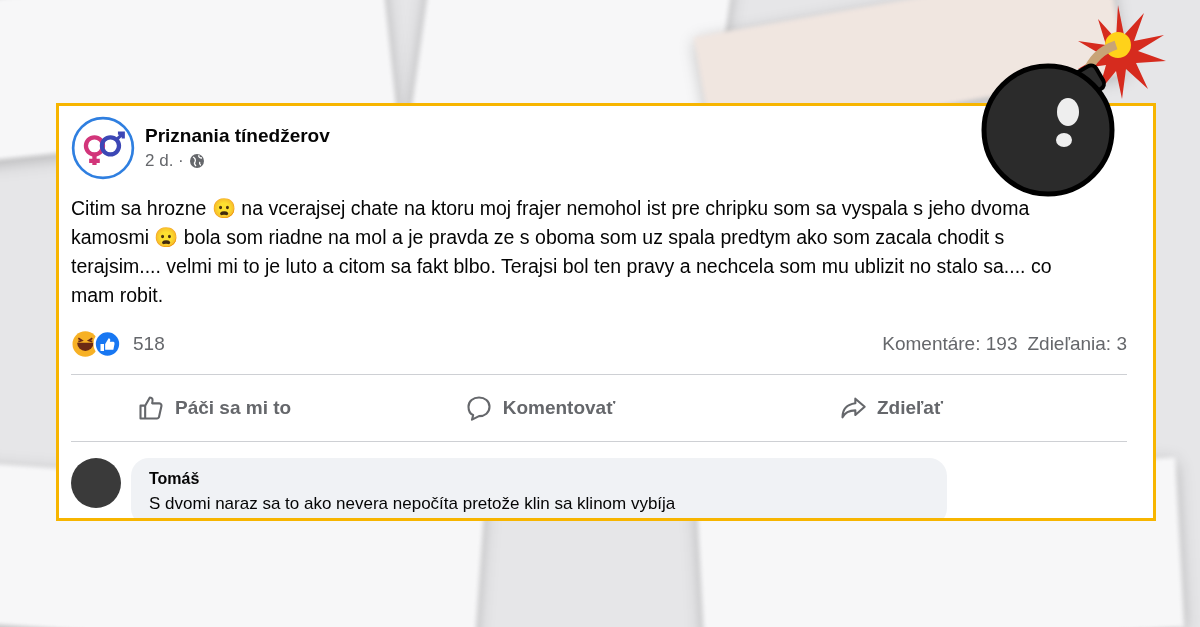  I want to click on comment-text: S dvomi naraz sa to ako nevera nepočíta pretože klin sa klinom vybíja, so click(413, 504).